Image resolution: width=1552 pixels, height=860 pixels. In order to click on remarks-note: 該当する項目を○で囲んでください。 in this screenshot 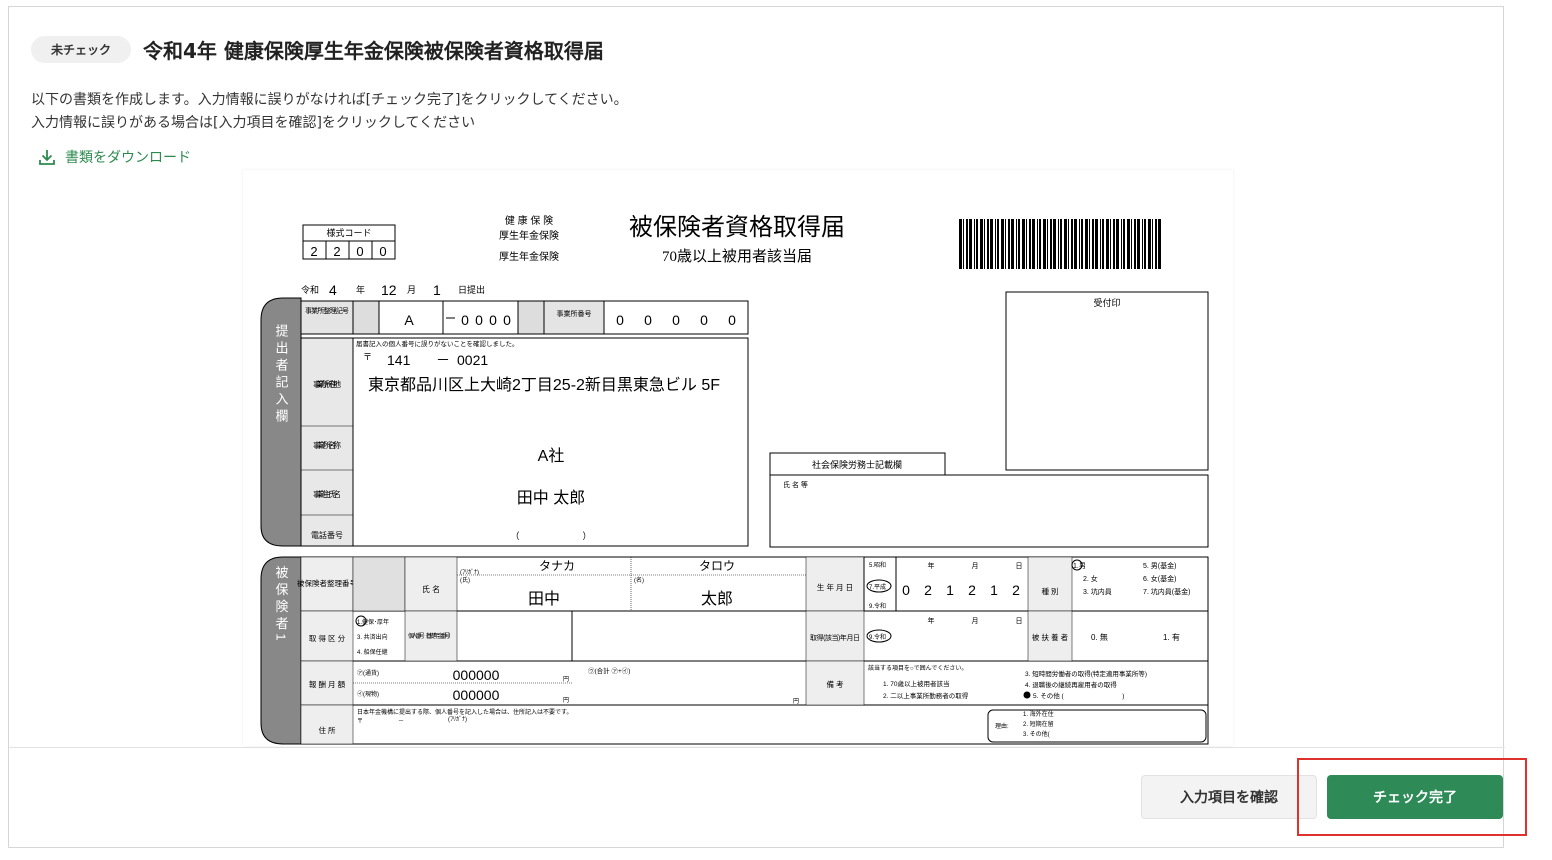, I will do `click(917, 668)`.